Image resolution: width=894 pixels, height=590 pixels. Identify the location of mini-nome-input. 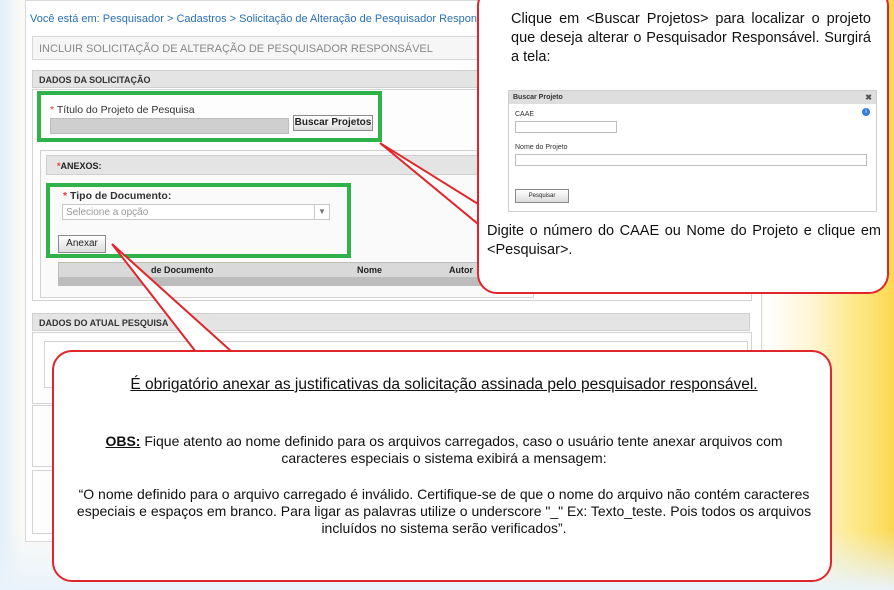
(691, 160).